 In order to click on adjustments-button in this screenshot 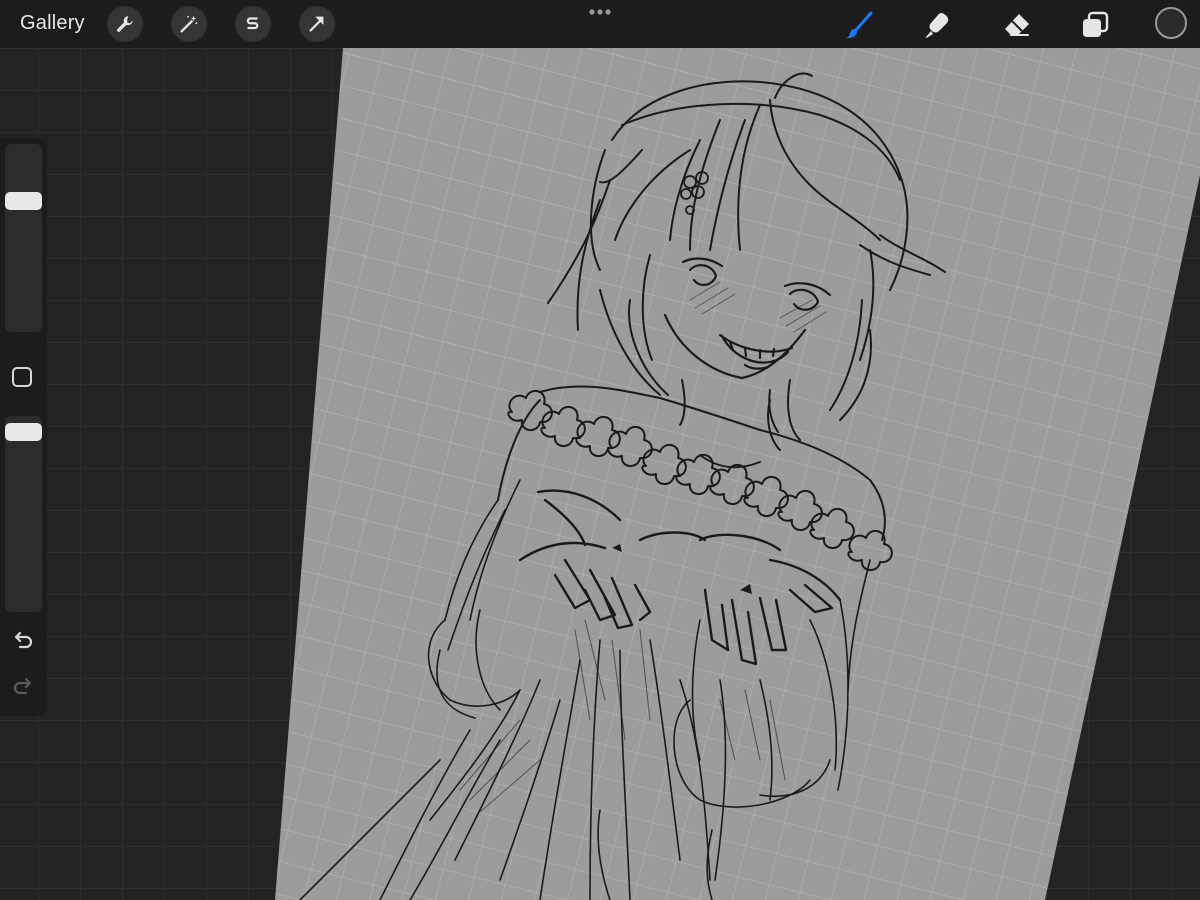, I will do `click(189, 24)`.